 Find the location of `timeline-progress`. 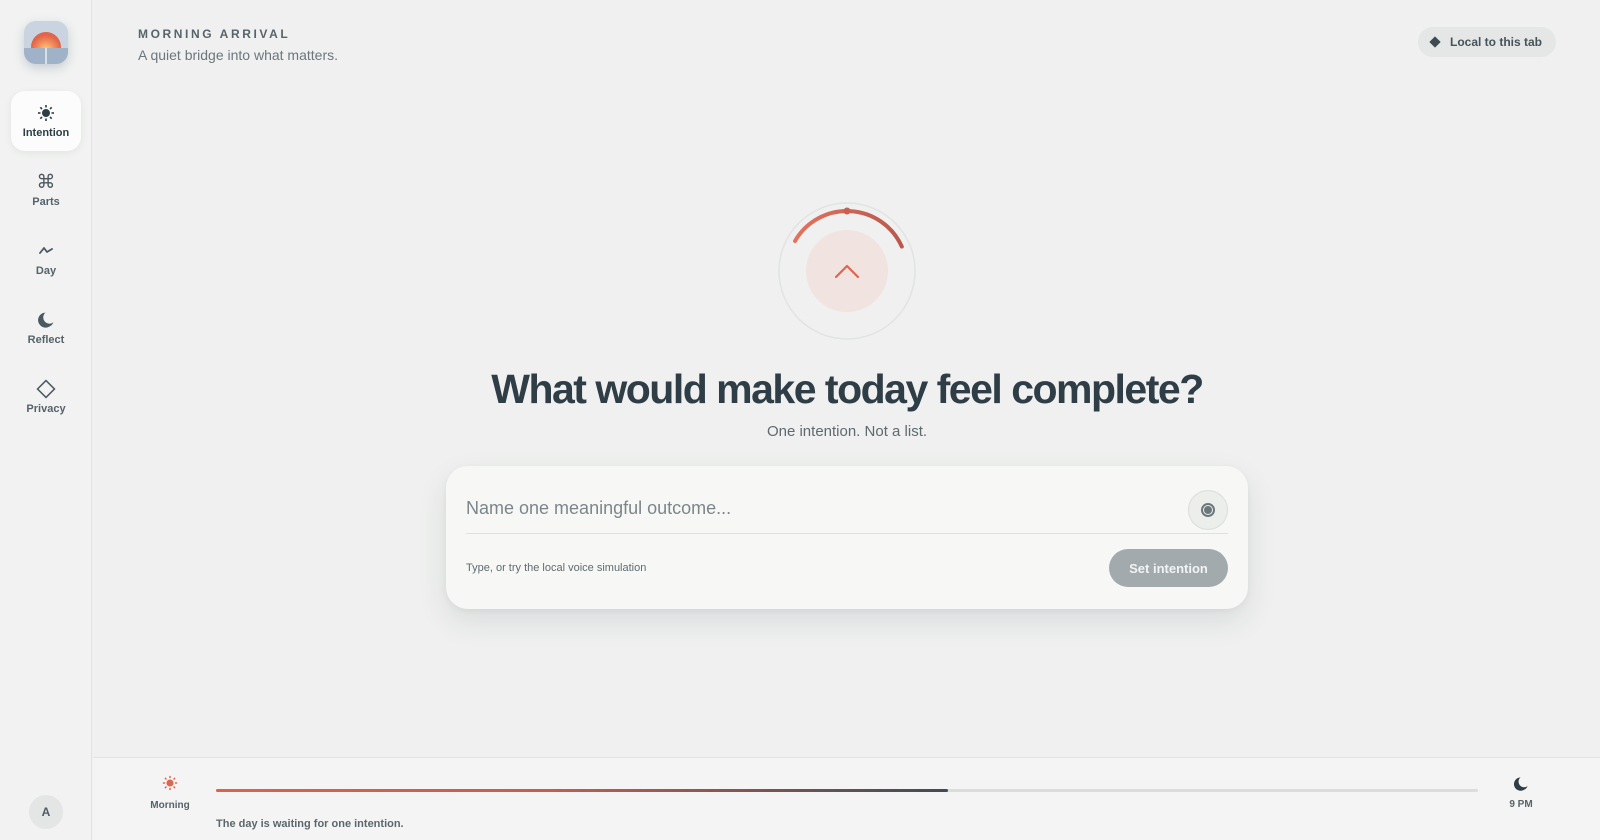

timeline-progress is located at coordinates (582, 790).